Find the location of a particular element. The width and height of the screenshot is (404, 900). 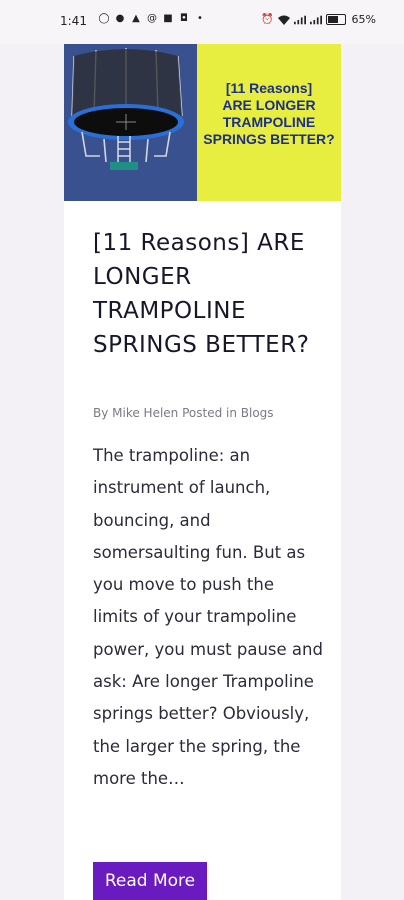

notification-icons: ◯ ● ▲ @ ■ ◘ • is located at coordinates (152, 19).